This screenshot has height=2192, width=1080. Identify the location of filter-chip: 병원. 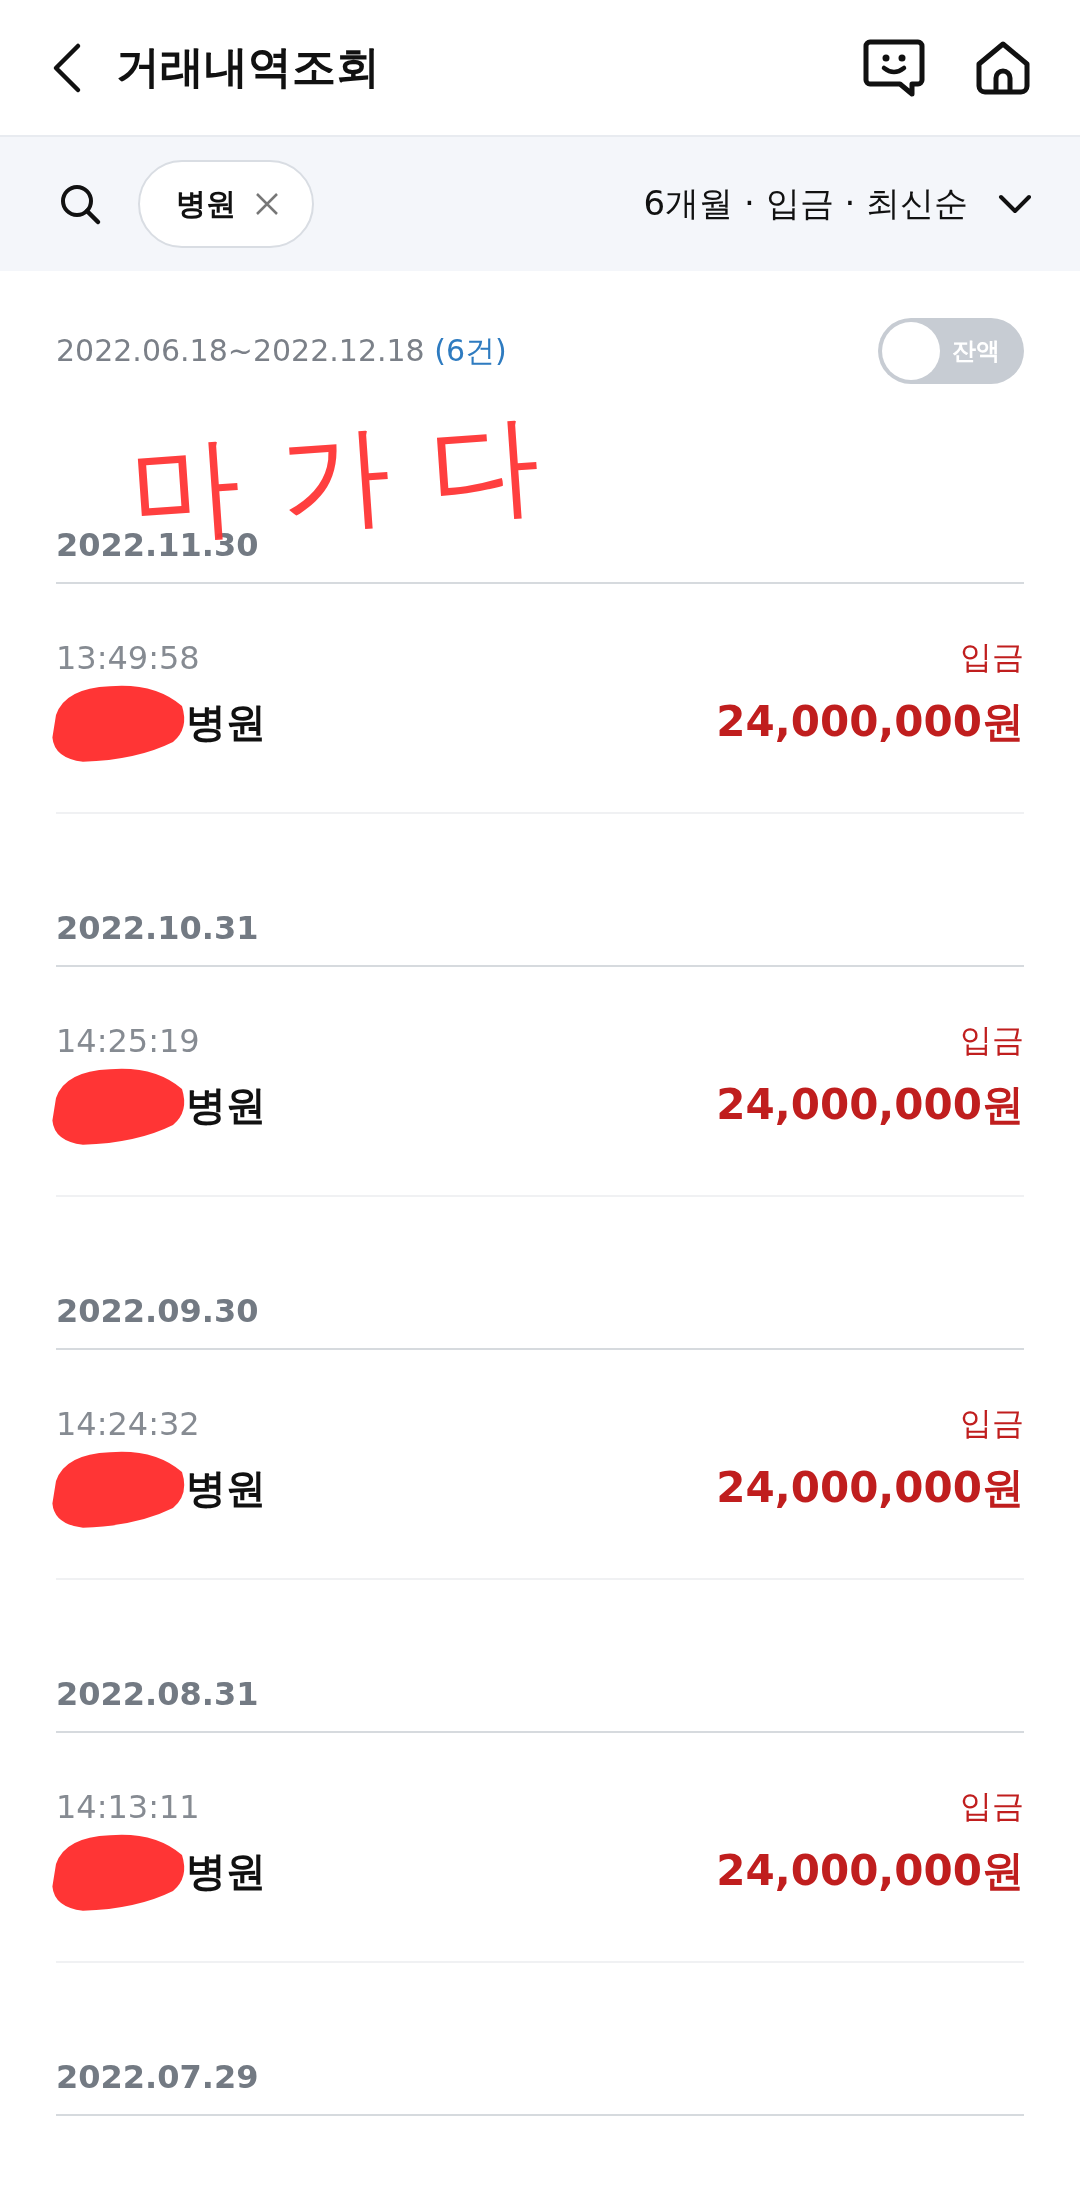
(226, 204).